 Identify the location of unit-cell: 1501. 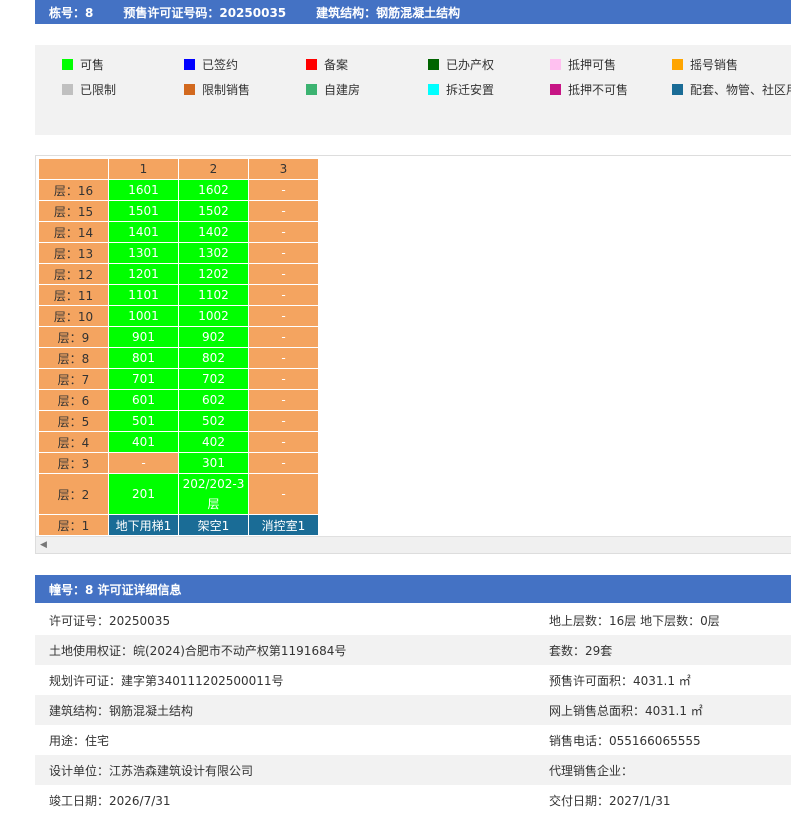
(143, 211).